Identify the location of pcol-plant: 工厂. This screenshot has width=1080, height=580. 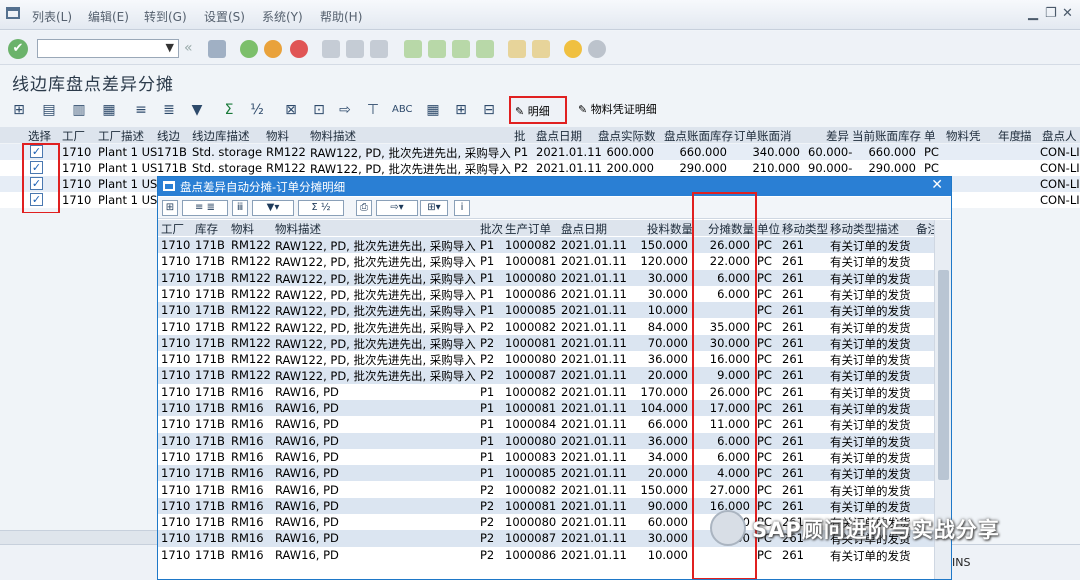
(172, 229).